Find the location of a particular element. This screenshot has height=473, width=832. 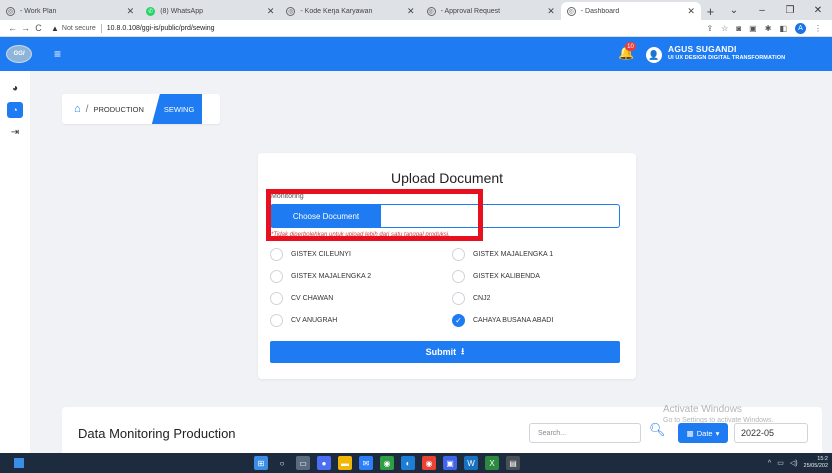

start-button is located at coordinates (19, 463).